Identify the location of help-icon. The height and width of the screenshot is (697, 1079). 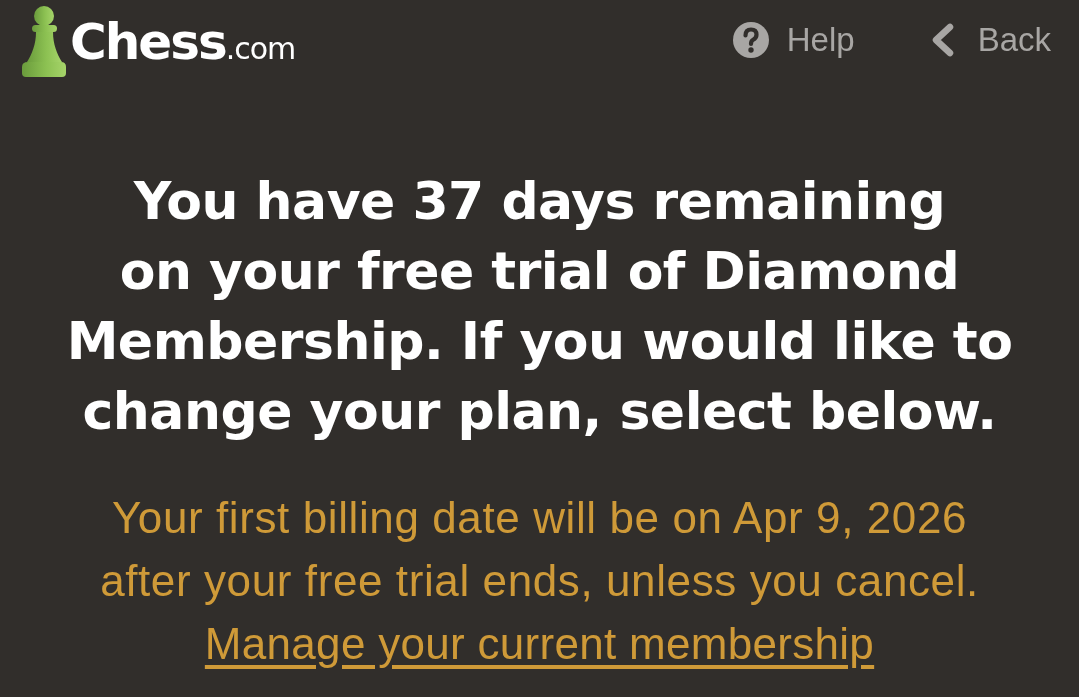
(750, 40).